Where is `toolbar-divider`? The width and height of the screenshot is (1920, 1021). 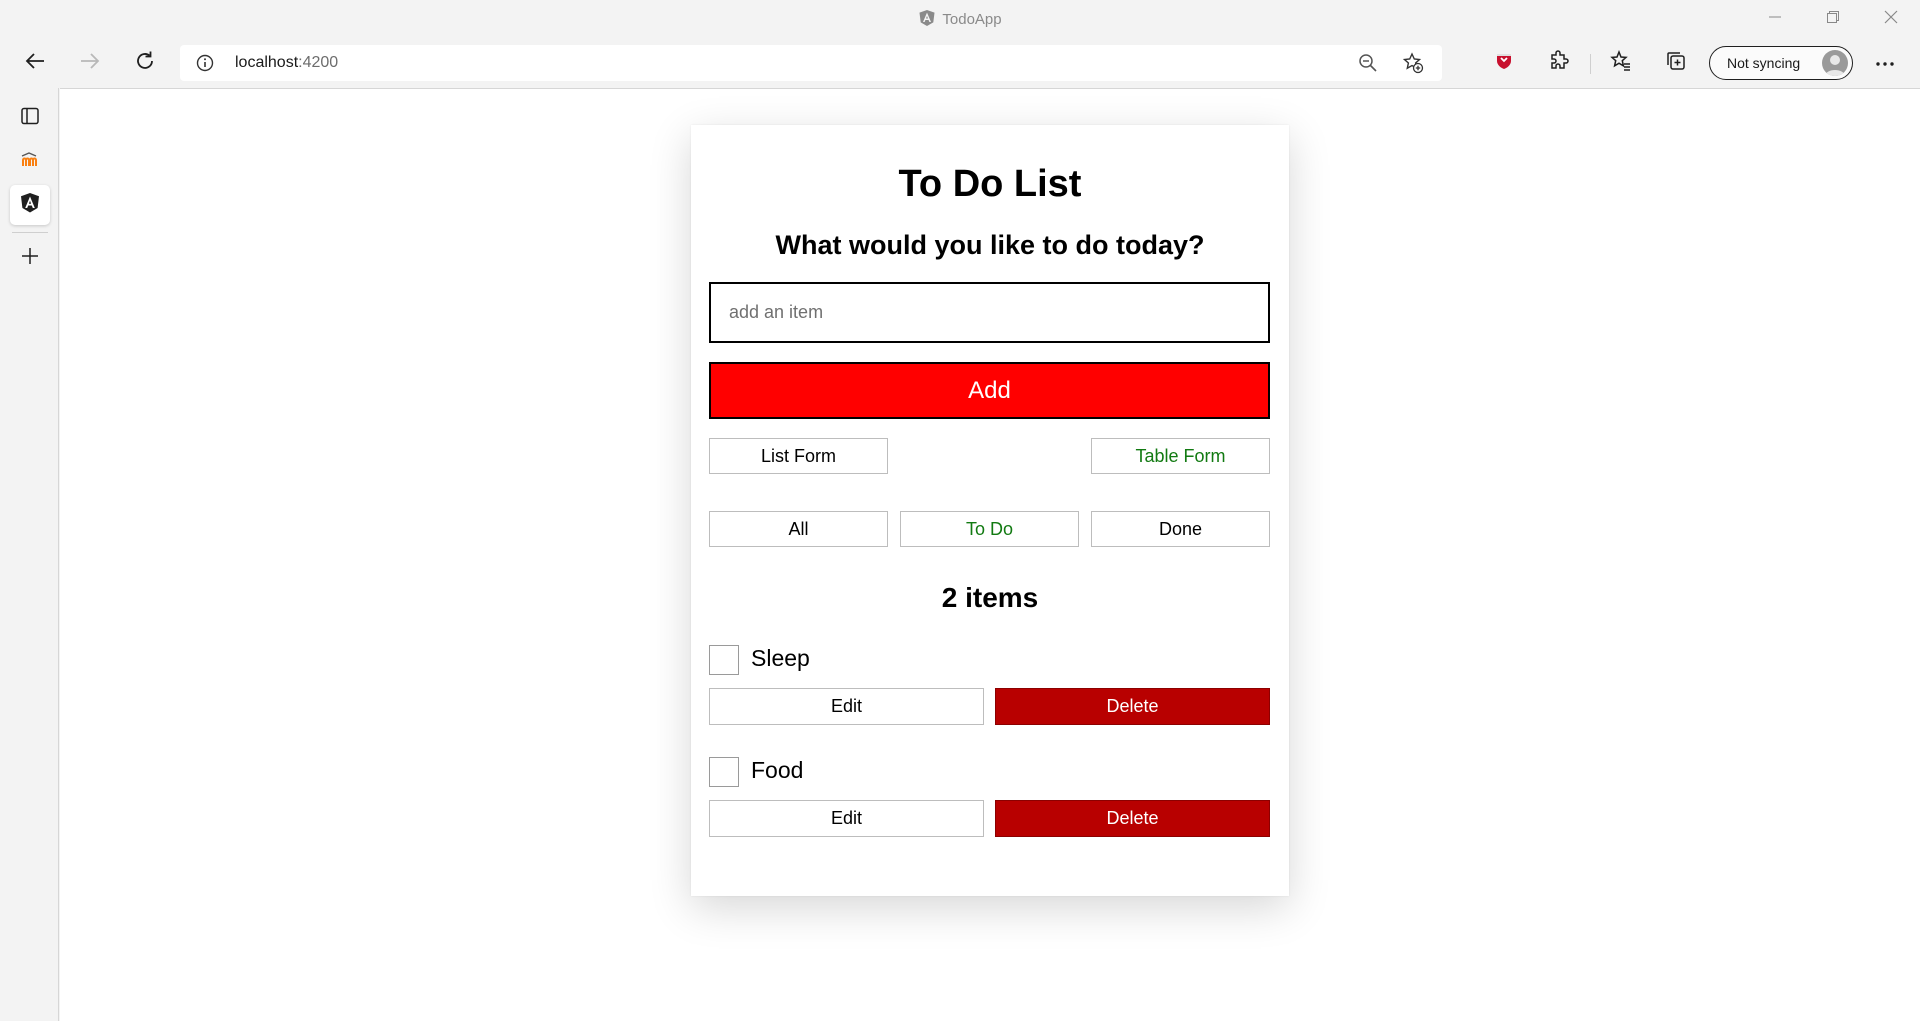
toolbar-divider is located at coordinates (1590, 64).